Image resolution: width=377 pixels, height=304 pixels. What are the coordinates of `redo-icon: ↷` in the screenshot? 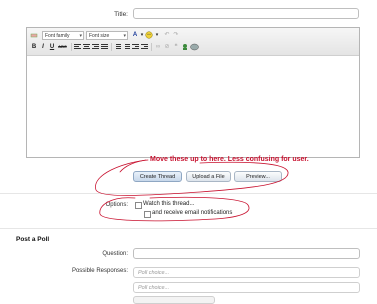 It's located at (176, 35).